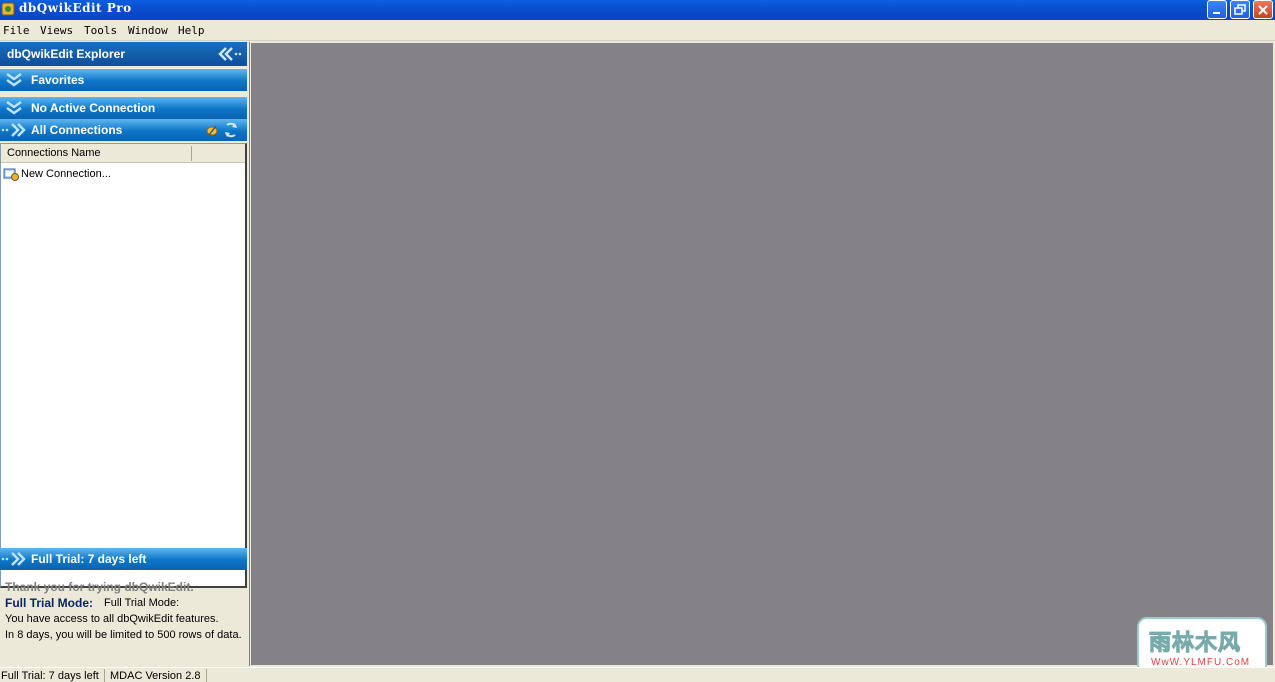 This screenshot has height=682, width=1275. What do you see at coordinates (142, 603) in the screenshot?
I see `trial-mode-value: Full Trial Mode:` at bounding box center [142, 603].